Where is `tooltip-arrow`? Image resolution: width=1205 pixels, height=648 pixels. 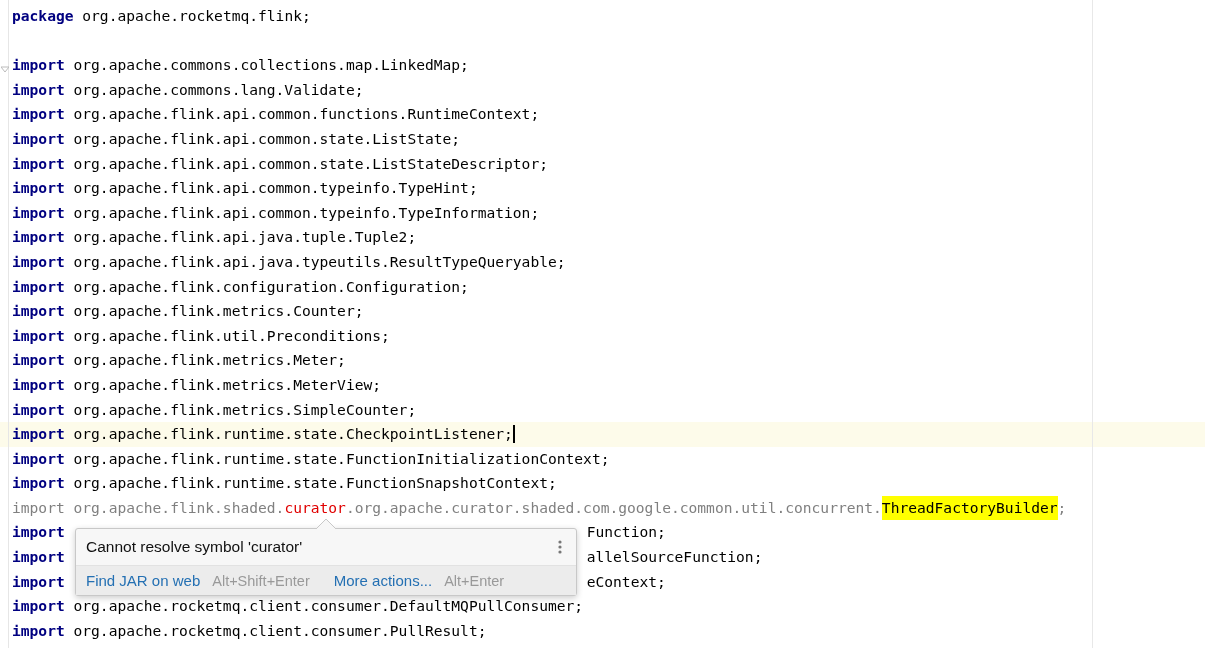
tooltip-arrow is located at coordinates (326, 524).